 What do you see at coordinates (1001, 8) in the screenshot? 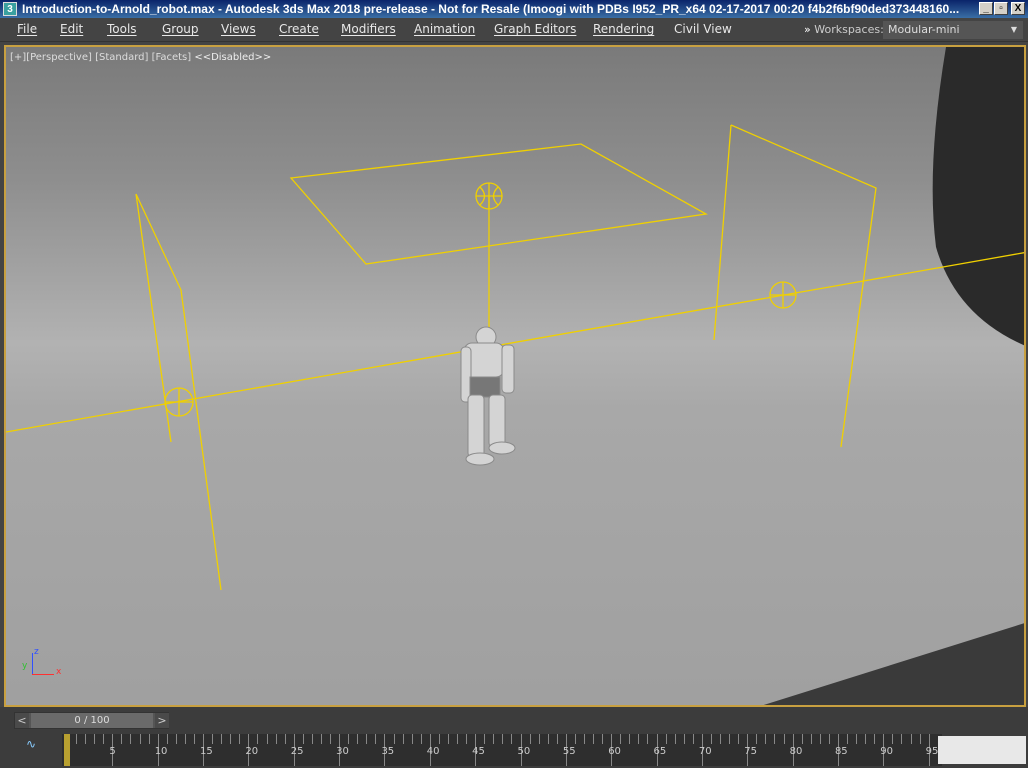
I see `restore-button: ▫` at bounding box center [1001, 8].